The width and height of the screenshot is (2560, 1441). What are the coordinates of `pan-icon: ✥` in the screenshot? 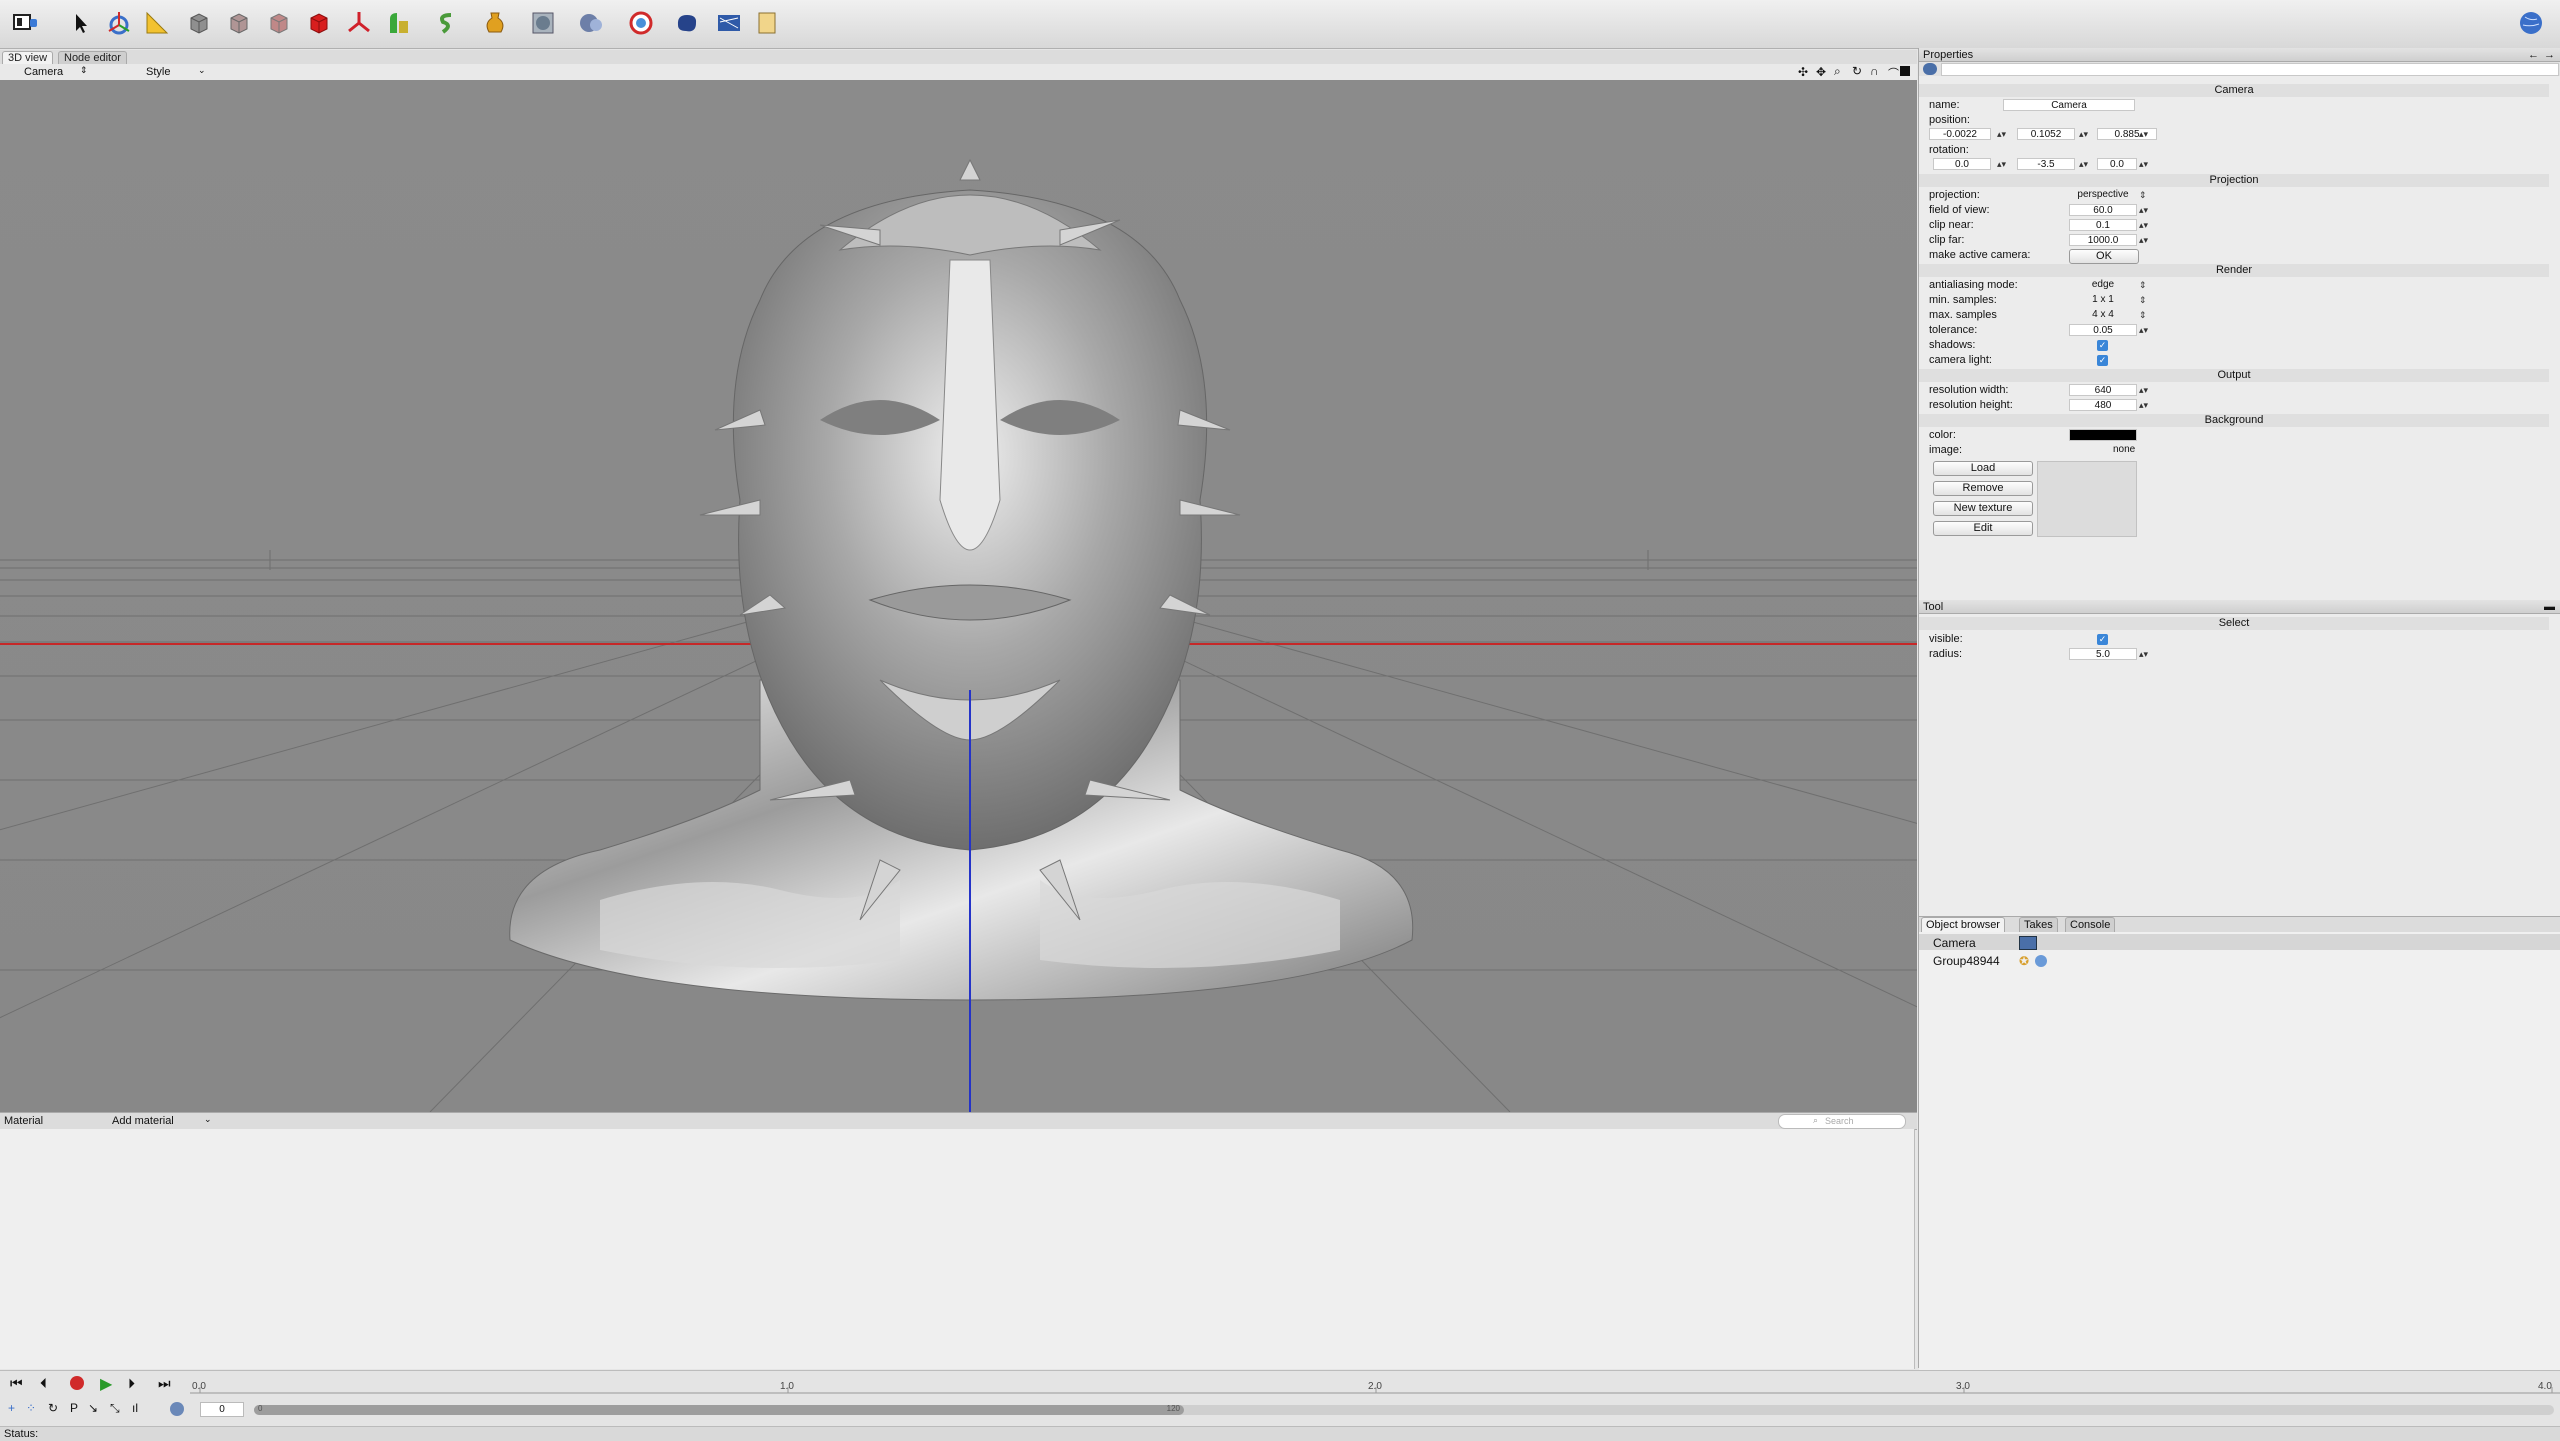 It's located at (1821, 72).